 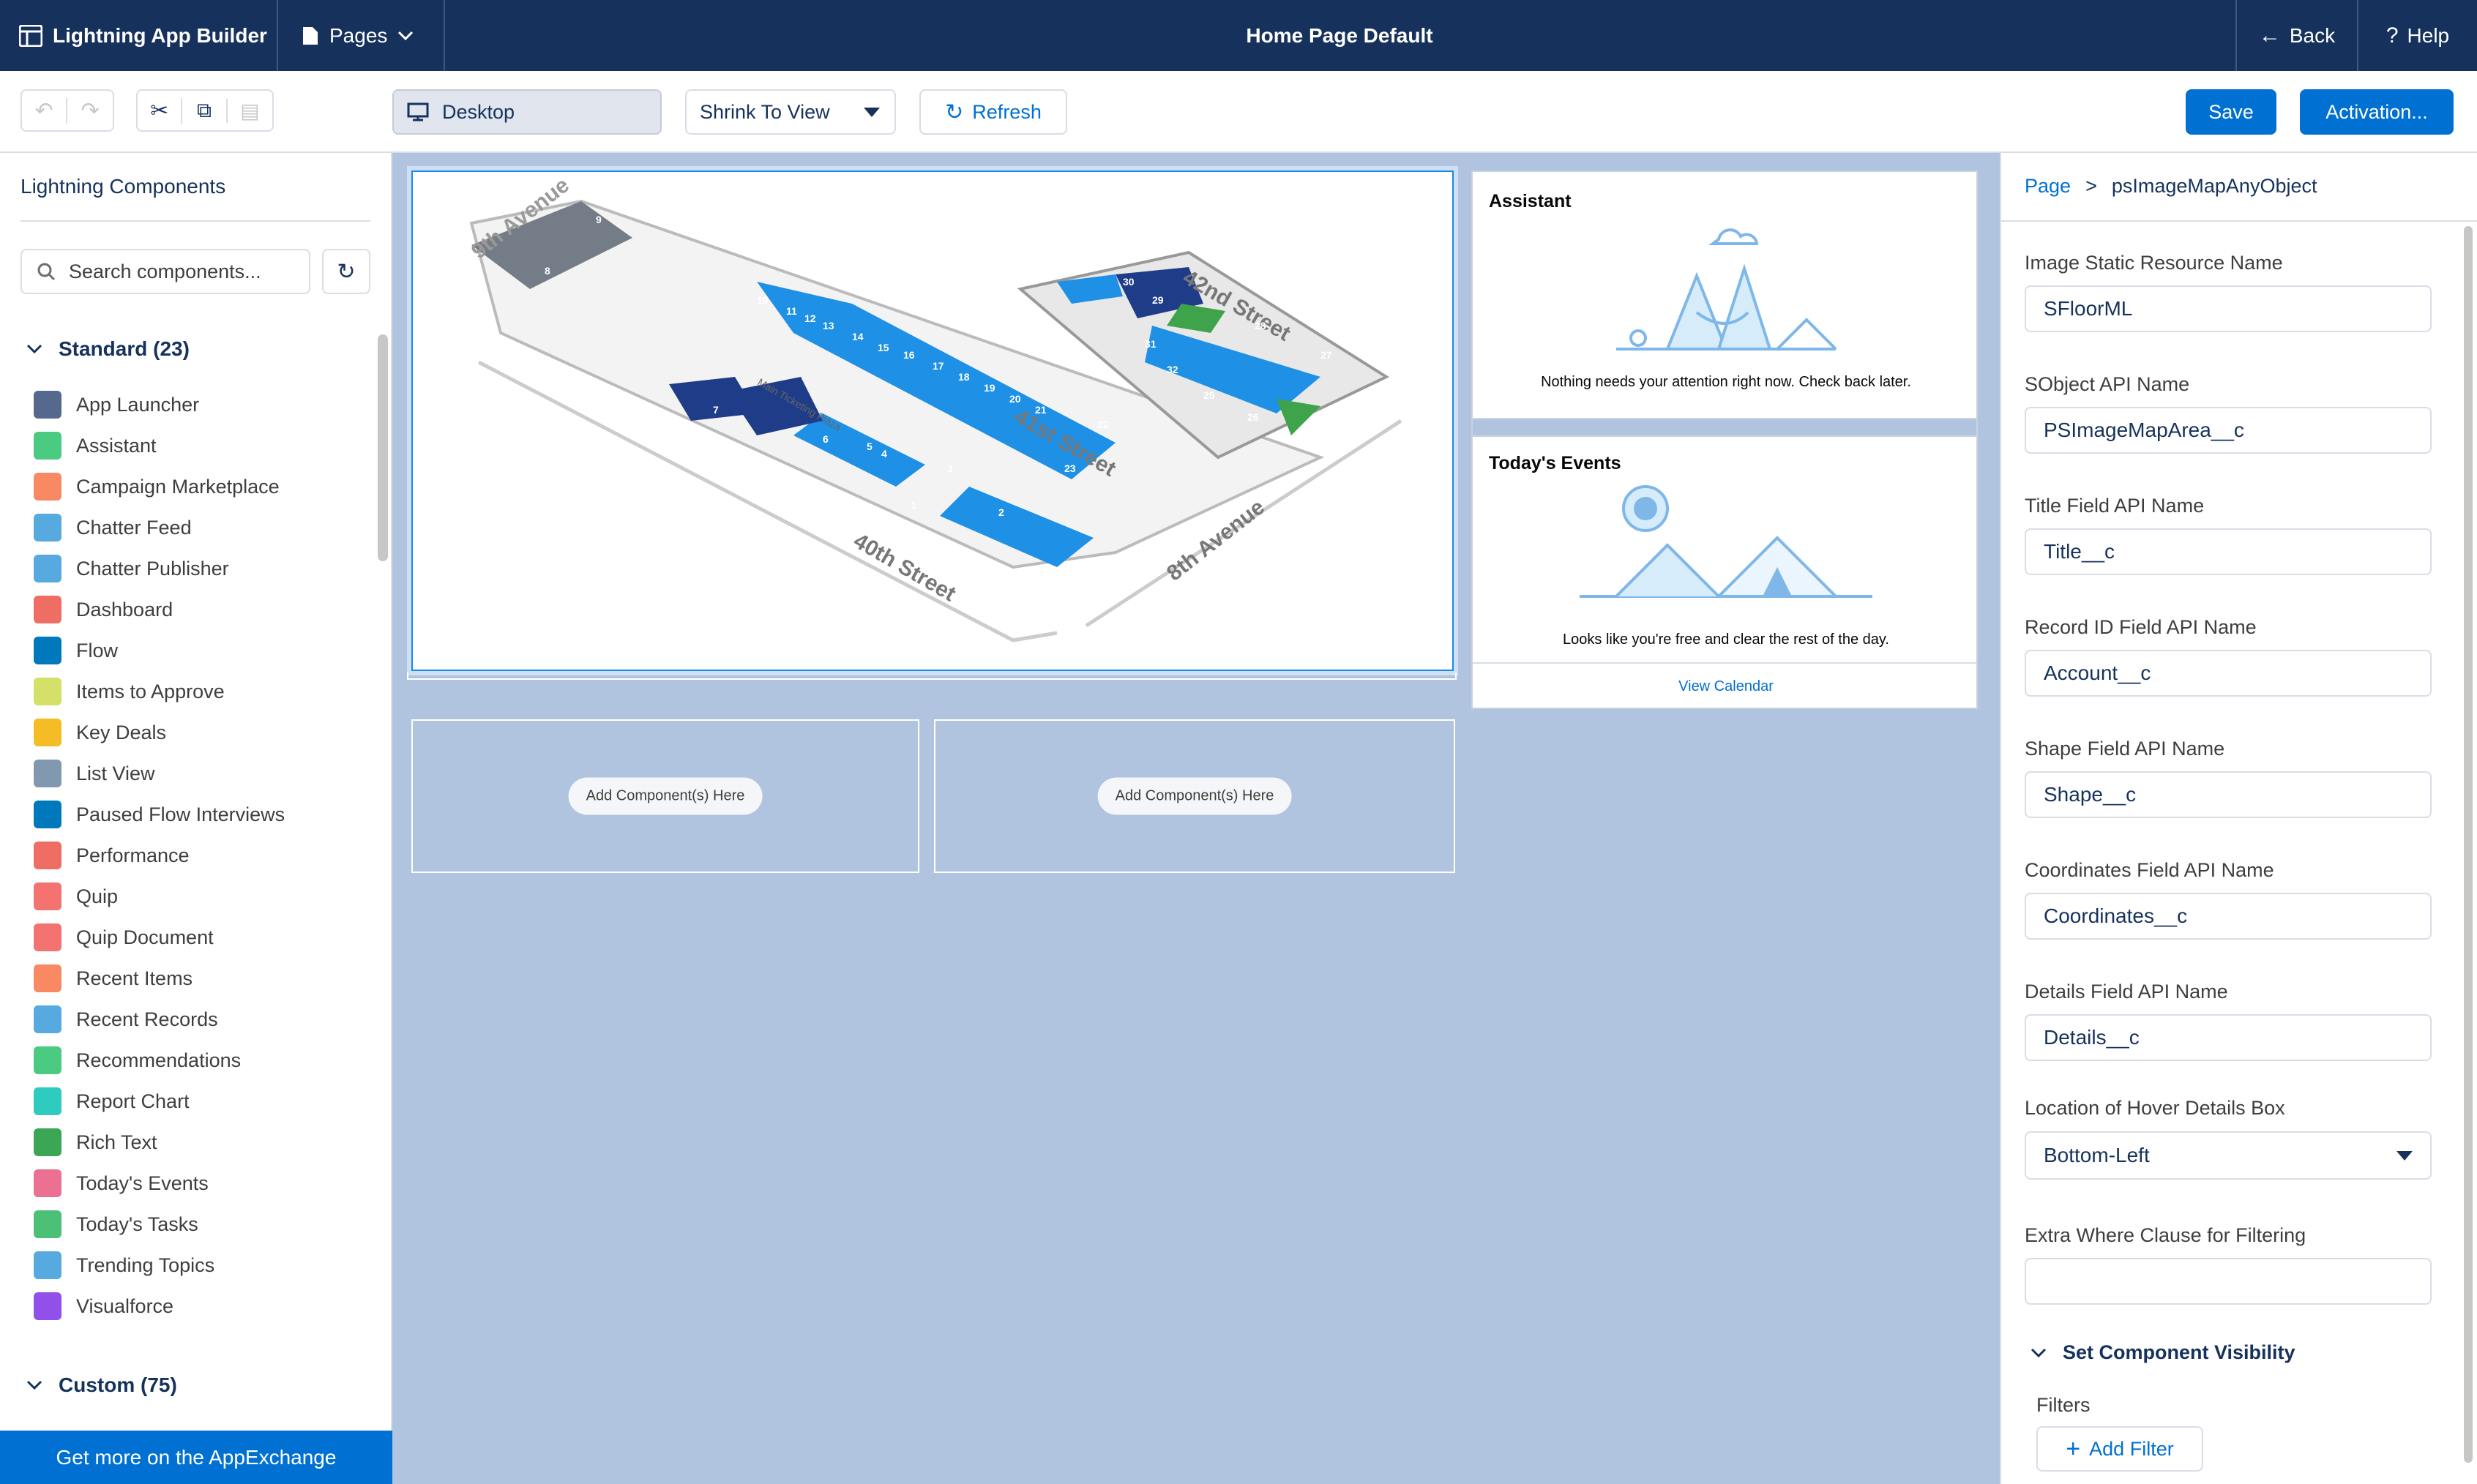 I want to click on component-item: App Launcher, so click(x=116, y=404).